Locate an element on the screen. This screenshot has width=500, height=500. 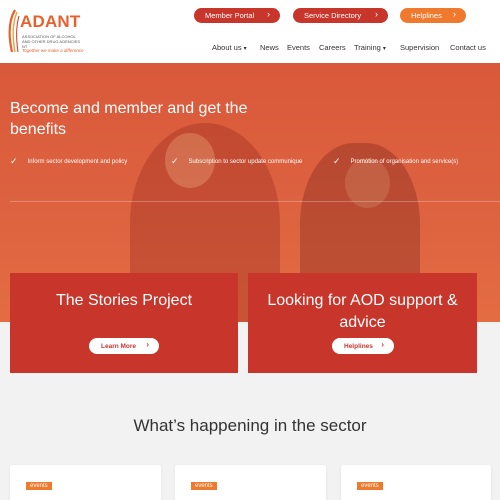
service-directory-label: Service Directory is located at coordinates (333, 15).